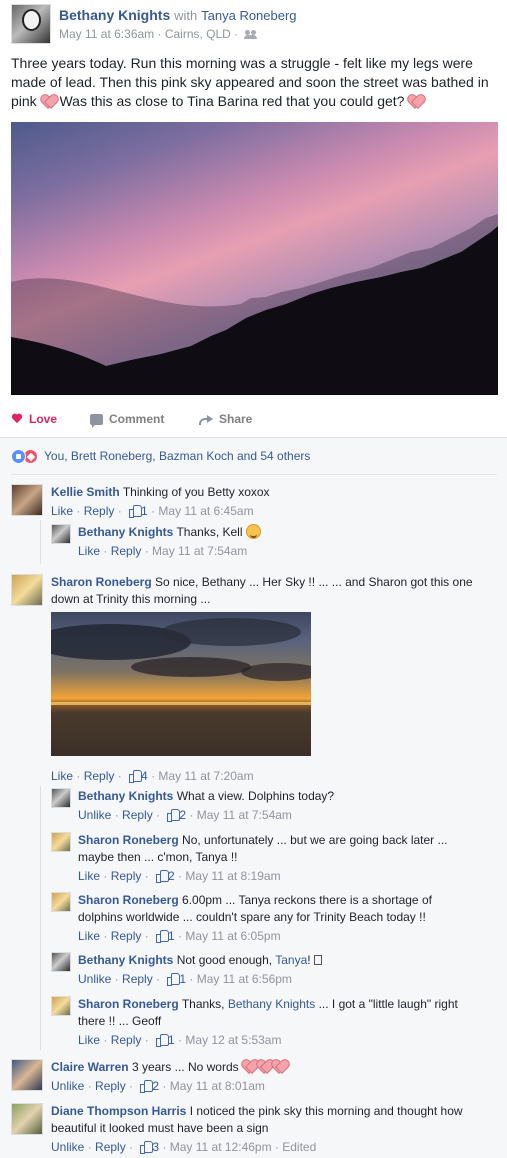  I want to click on comment-author: Sharon Roneberg, so click(101, 582).